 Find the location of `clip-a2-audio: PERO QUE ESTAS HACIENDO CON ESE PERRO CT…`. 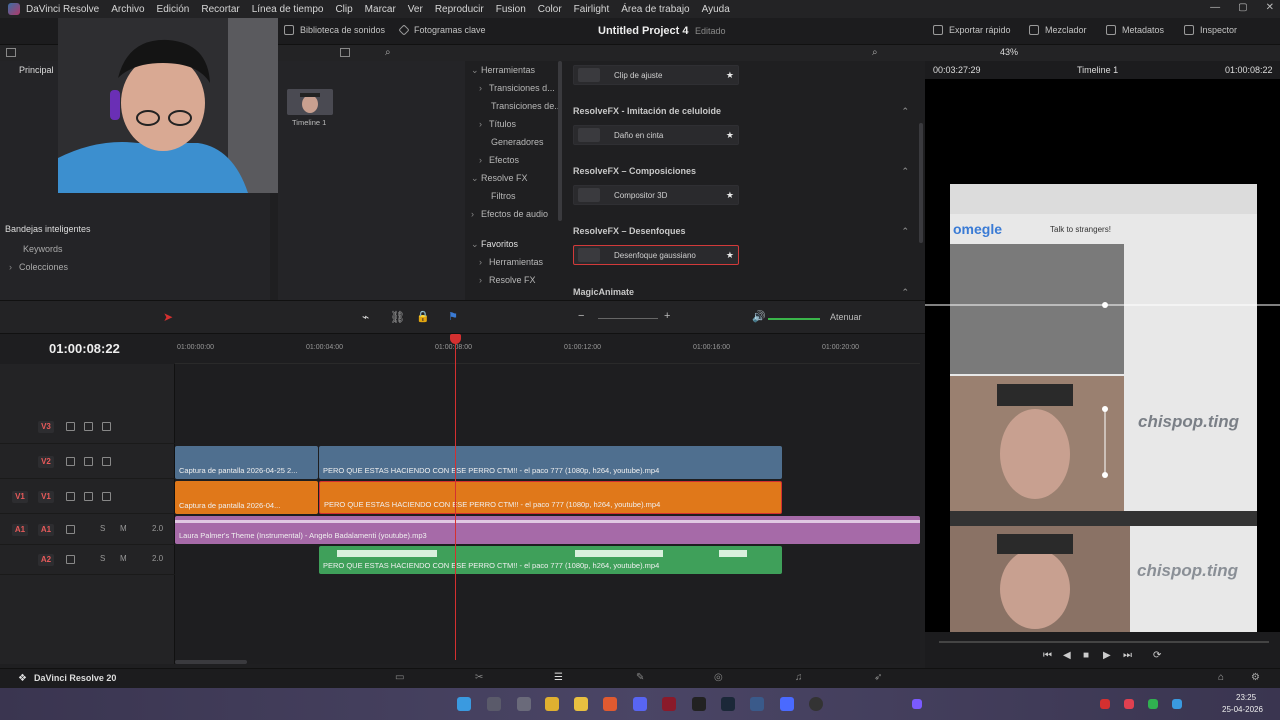

clip-a2-audio: PERO QUE ESTAS HACIENDO CON ESE PERRO CT… is located at coordinates (550, 560).